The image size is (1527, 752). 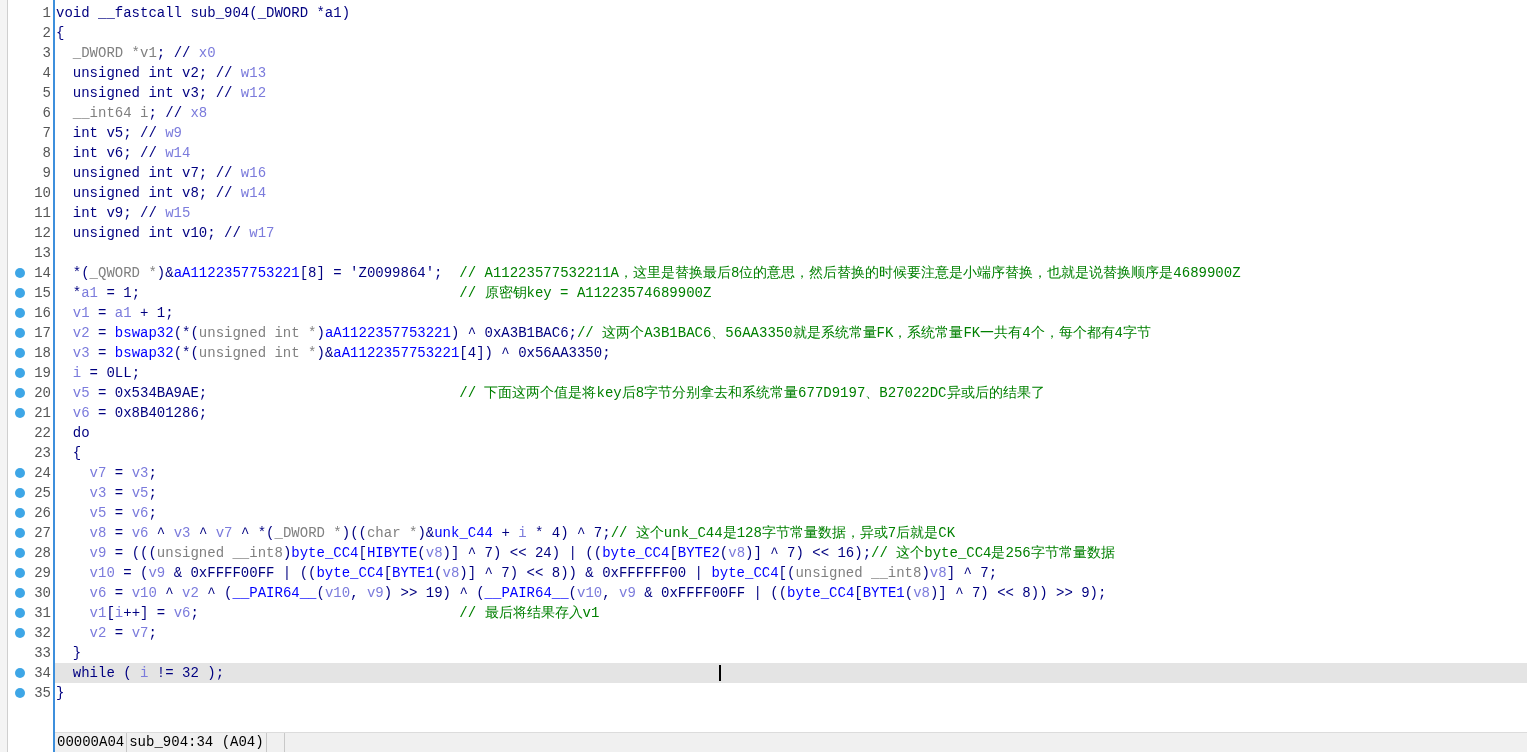 What do you see at coordinates (42, 453) in the screenshot?
I see `line-number: 23` at bounding box center [42, 453].